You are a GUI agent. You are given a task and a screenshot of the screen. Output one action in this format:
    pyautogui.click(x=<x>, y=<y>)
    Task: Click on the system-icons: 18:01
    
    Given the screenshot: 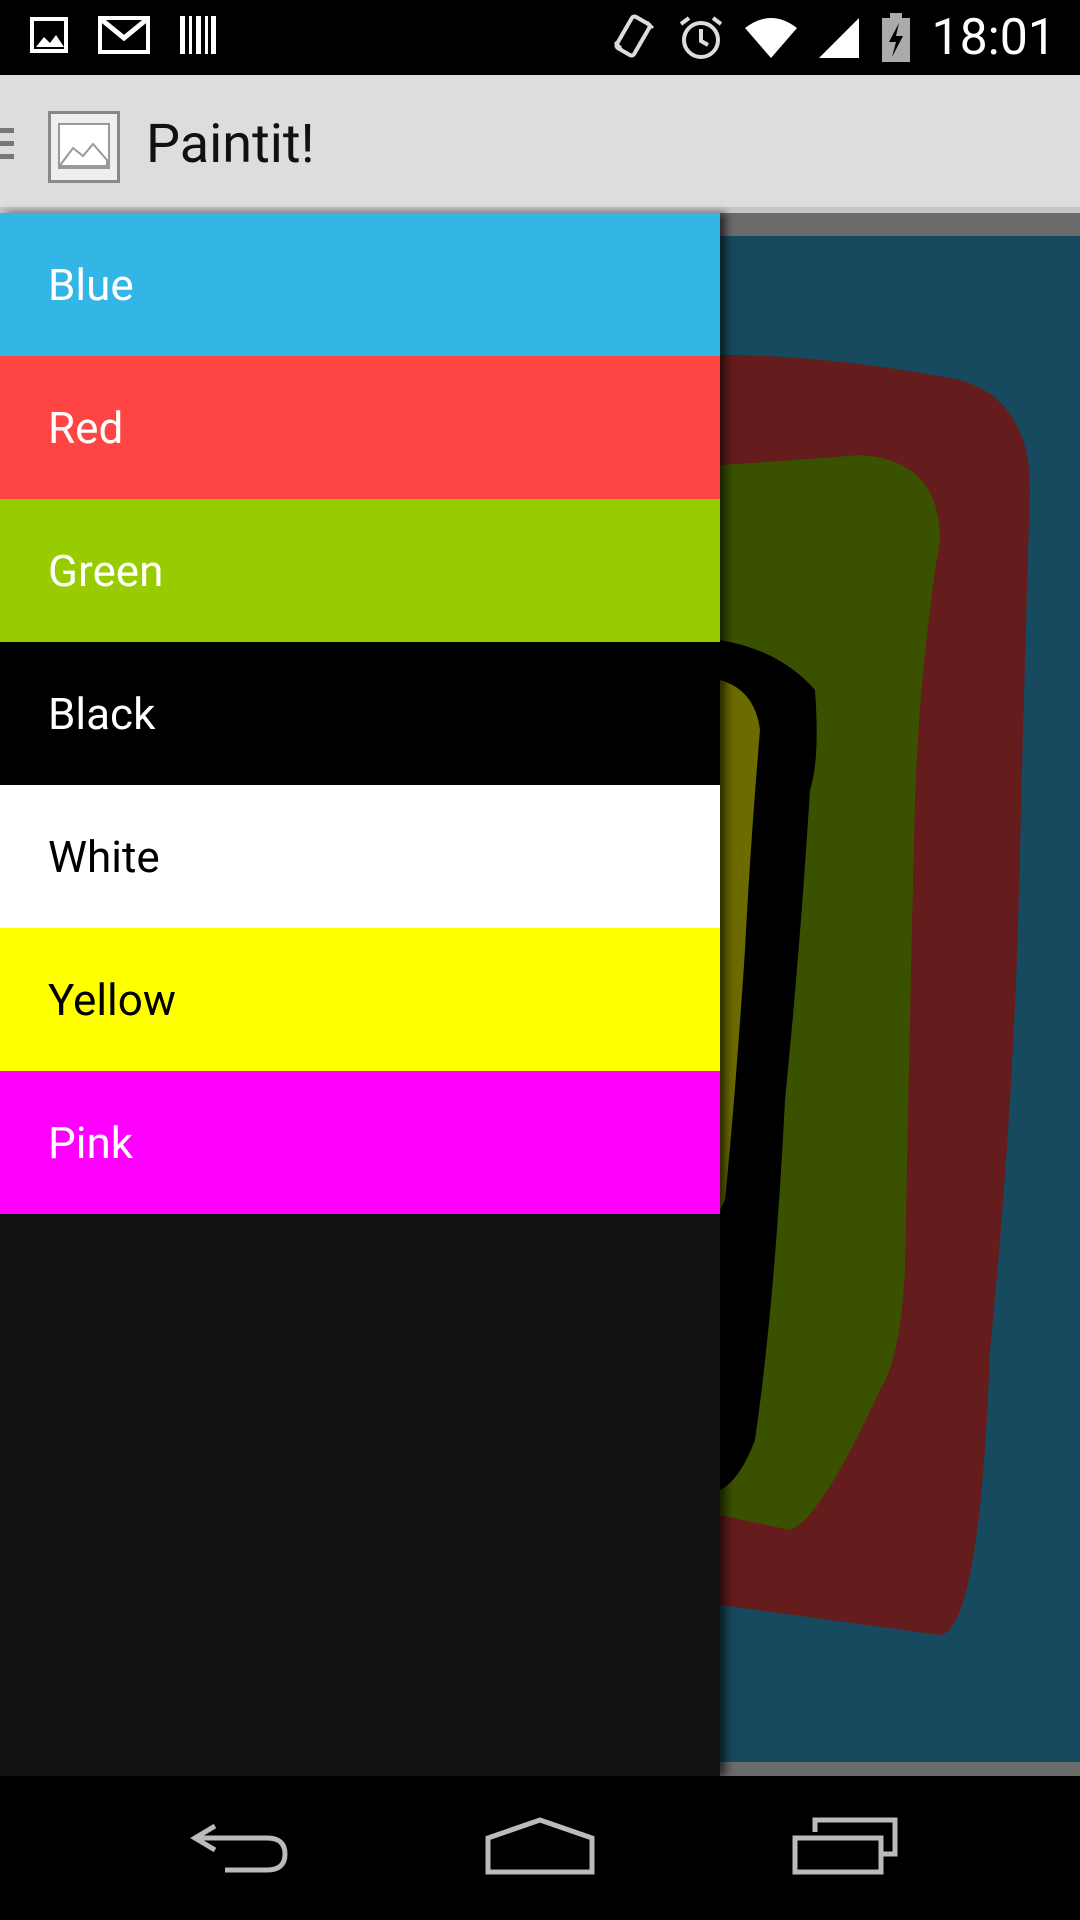 What is the action you would take?
    pyautogui.click(x=833, y=38)
    